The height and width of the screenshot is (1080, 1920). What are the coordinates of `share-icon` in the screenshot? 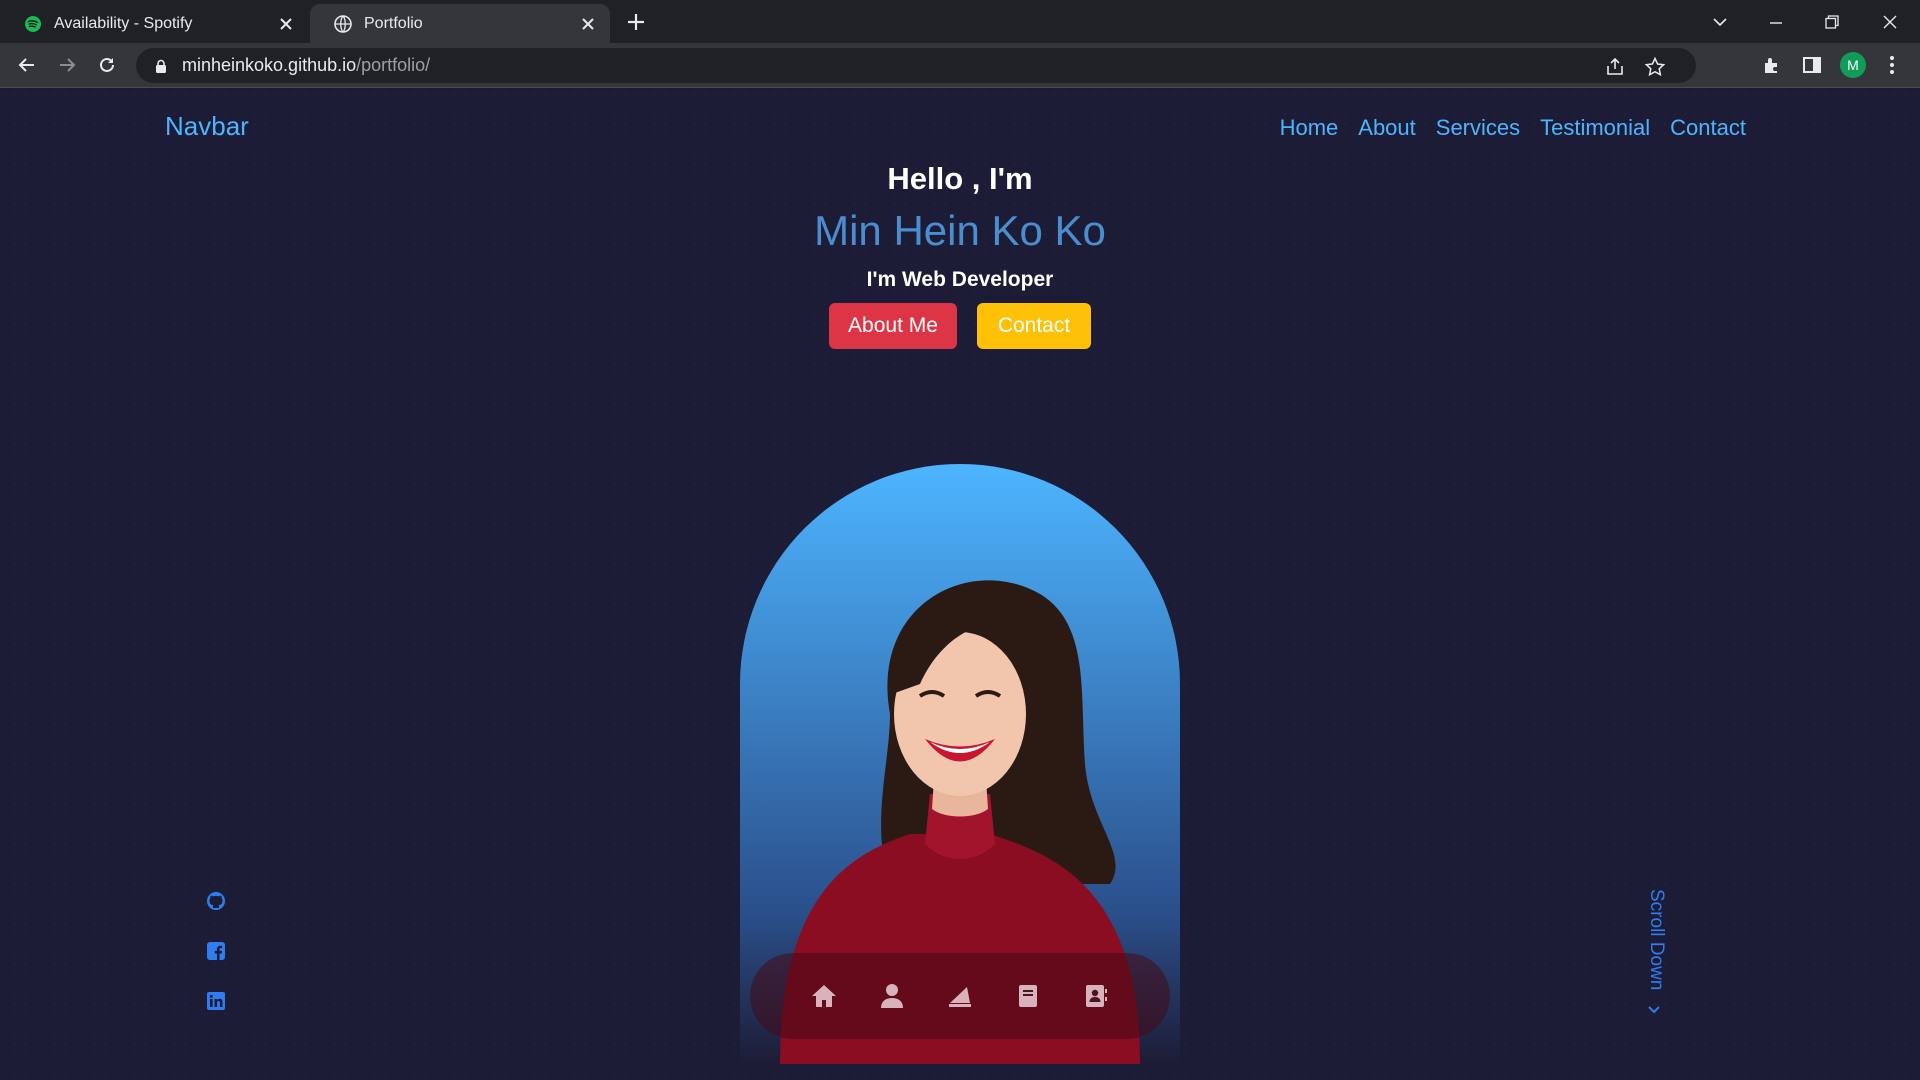 It's located at (1615, 67).